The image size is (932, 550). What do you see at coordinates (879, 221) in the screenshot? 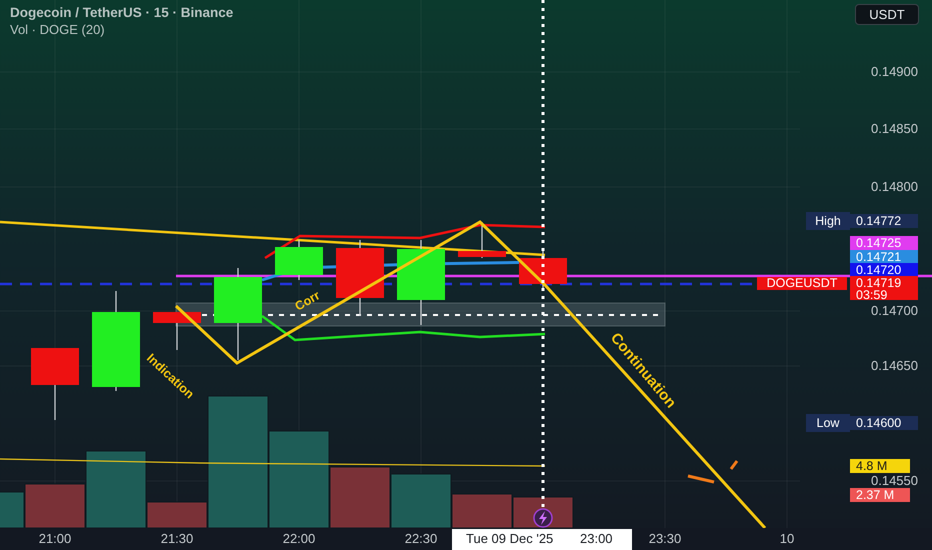
I see `price-tag-text: 0.14772` at bounding box center [879, 221].